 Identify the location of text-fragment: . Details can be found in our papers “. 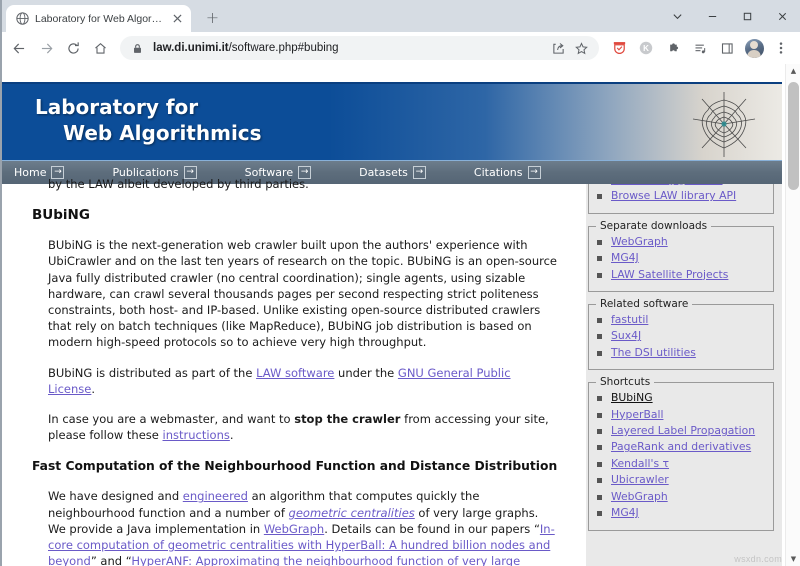
(432, 528).